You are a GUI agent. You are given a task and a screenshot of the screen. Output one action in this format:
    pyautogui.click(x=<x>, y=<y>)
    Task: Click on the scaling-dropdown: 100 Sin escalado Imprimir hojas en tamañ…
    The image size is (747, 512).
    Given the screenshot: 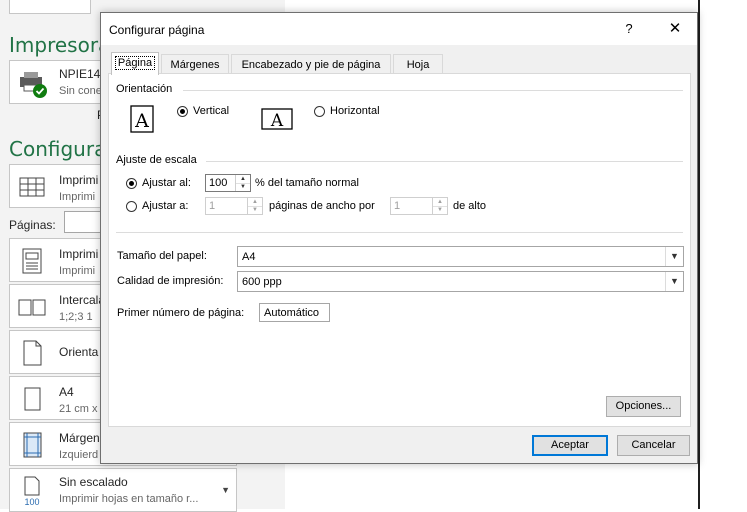 What is the action you would take?
    pyautogui.click(x=123, y=490)
    